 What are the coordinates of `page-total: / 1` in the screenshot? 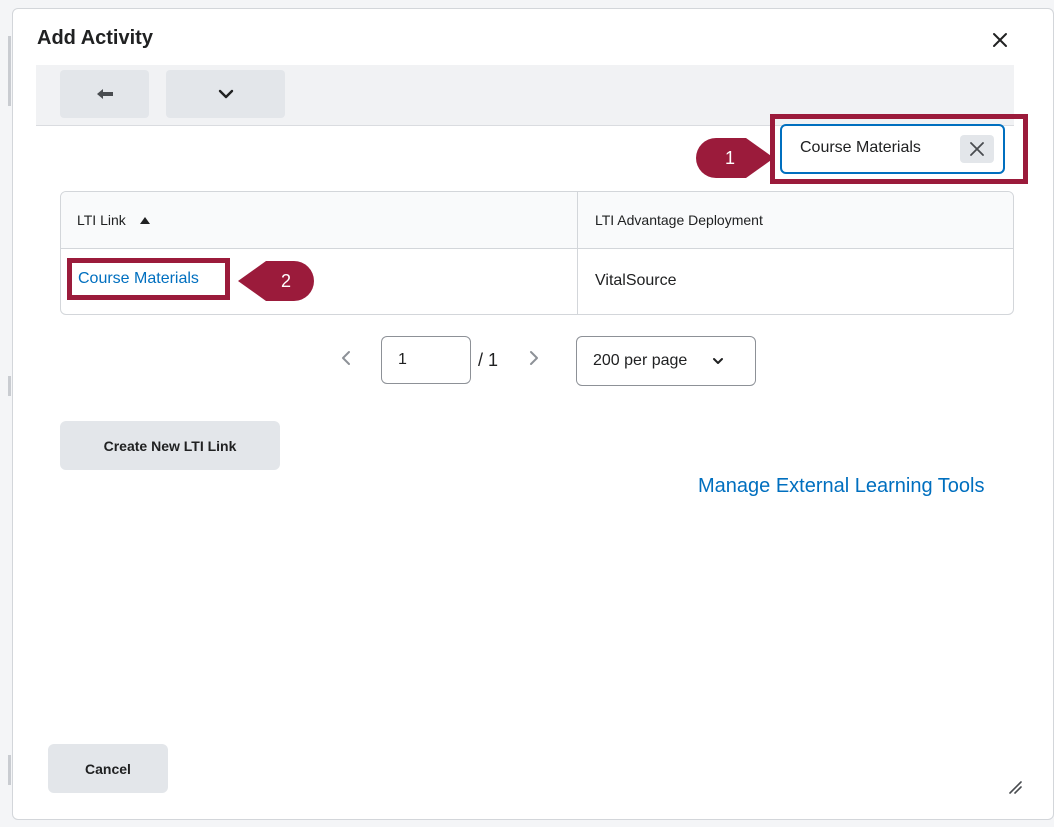 It's located at (488, 360).